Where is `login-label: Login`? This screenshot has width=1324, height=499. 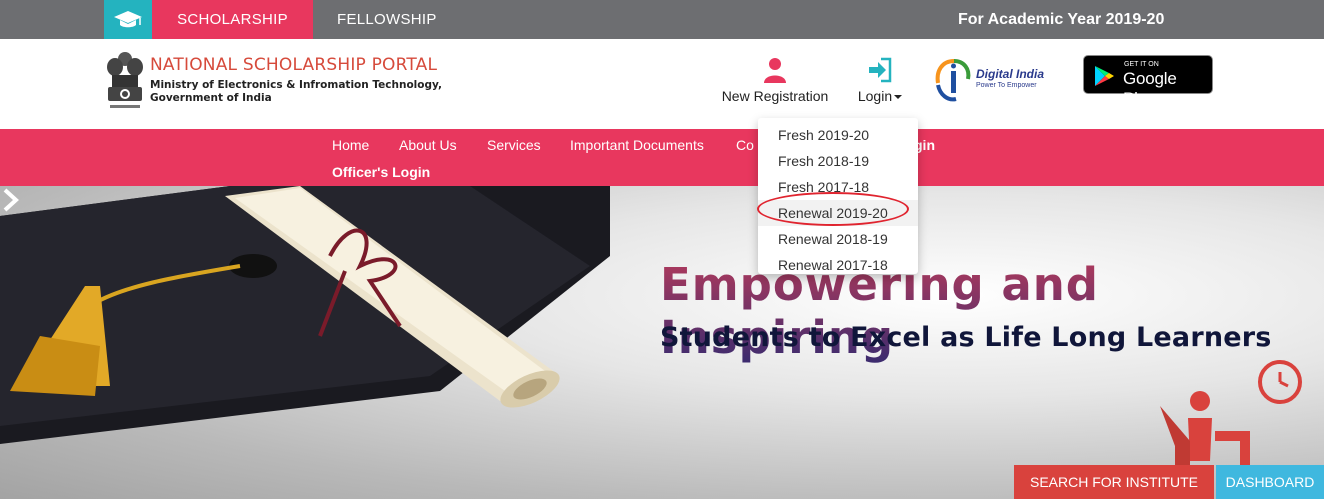
login-label: Login is located at coordinates (875, 96).